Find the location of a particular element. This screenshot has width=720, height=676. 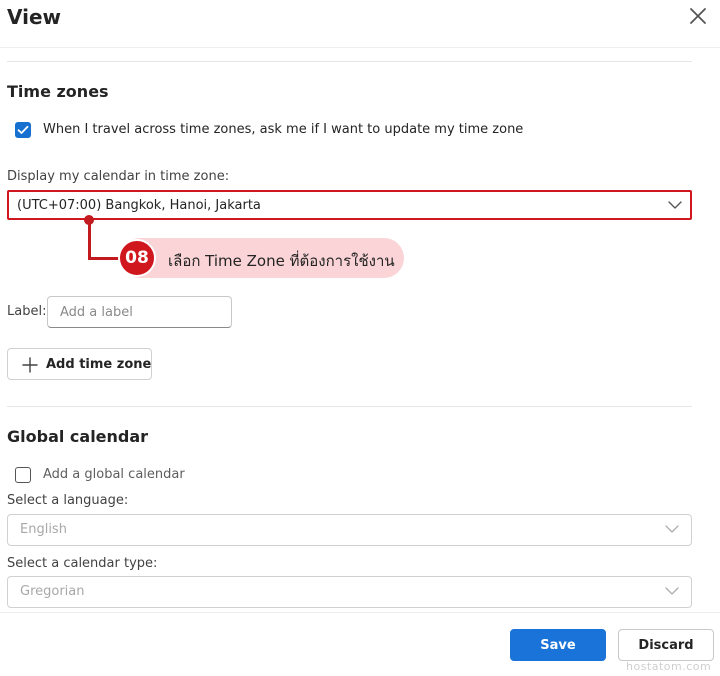

travel-checkbox is located at coordinates (23, 130).